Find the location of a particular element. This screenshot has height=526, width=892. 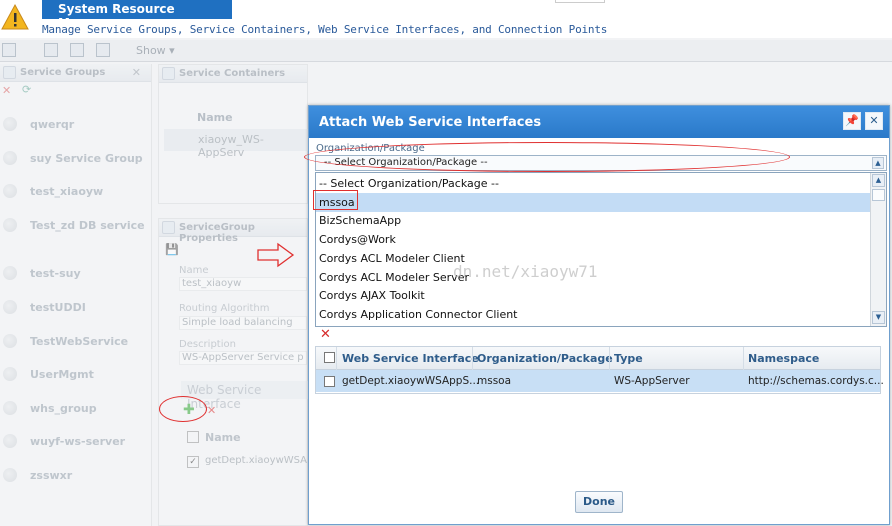

new-icon is located at coordinates (9, 50).